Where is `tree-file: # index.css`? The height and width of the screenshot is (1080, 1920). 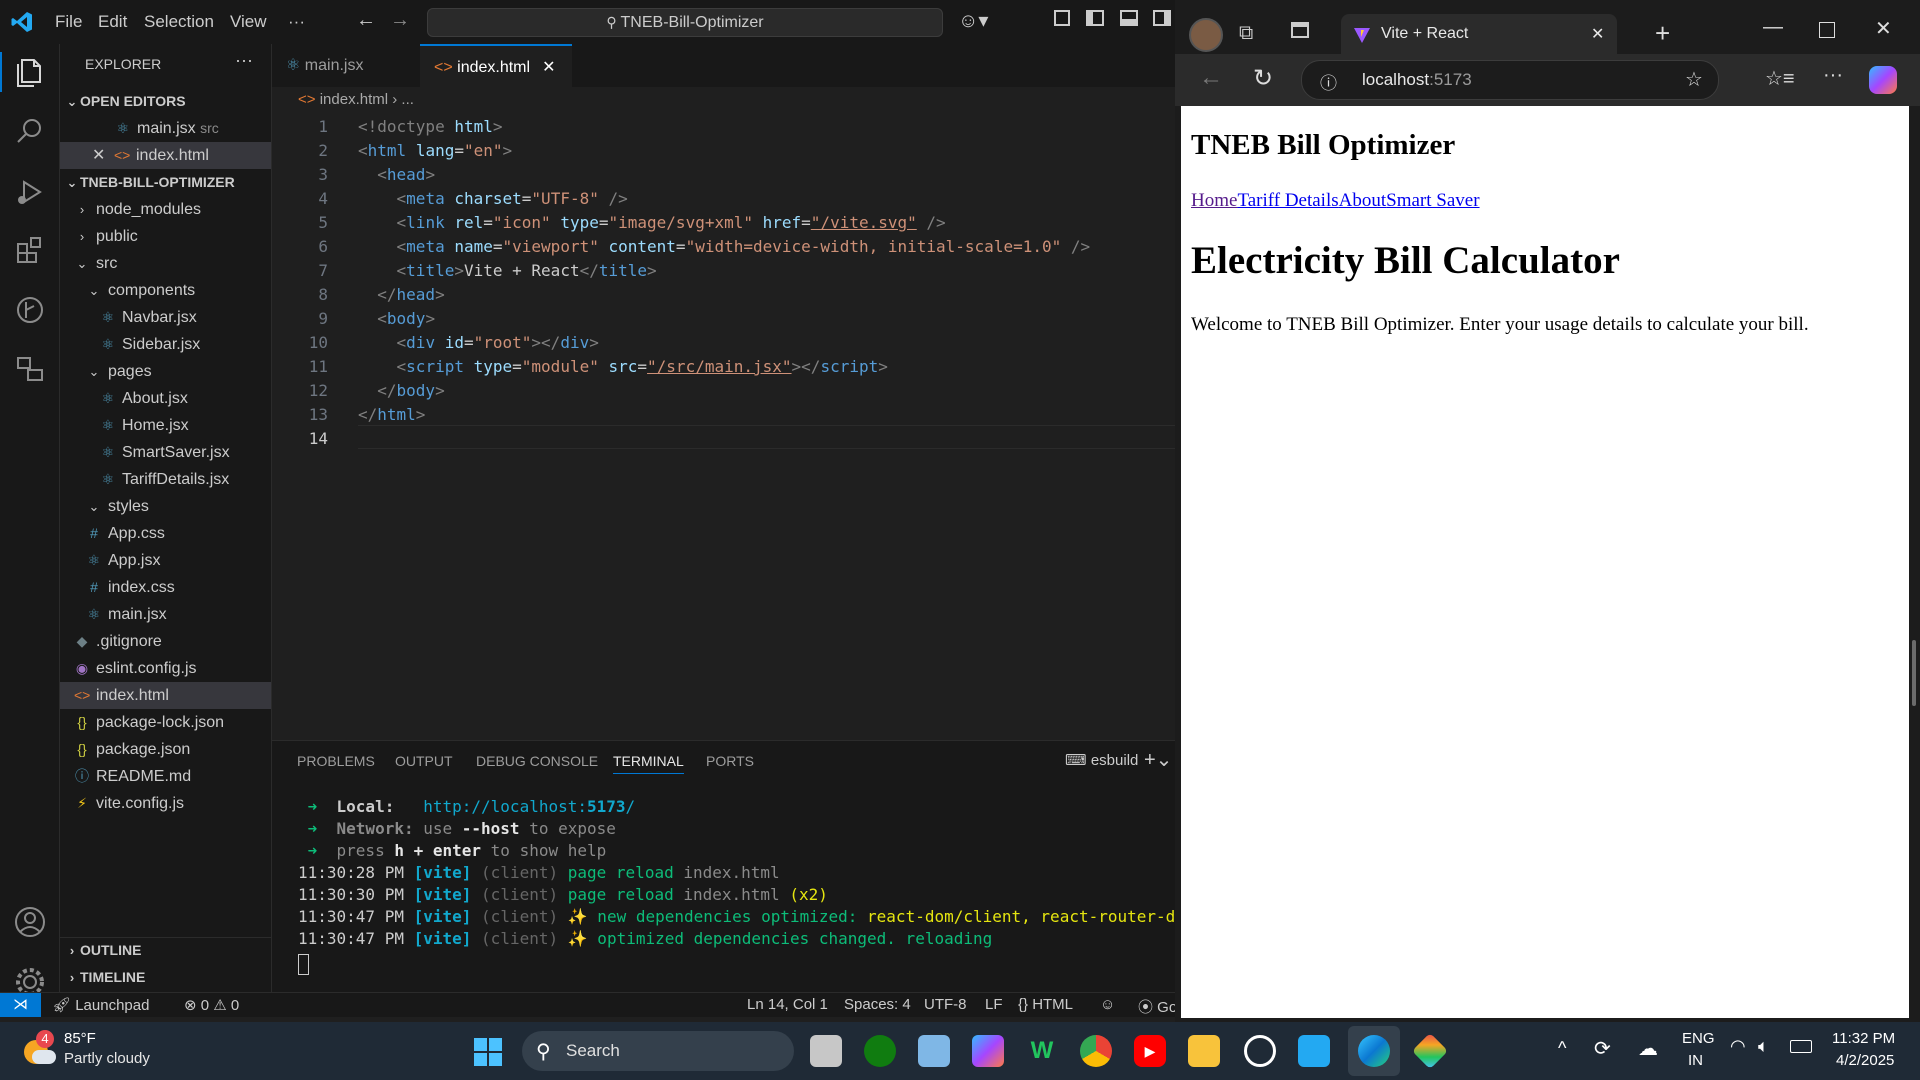
tree-file: # index.css is located at coordinates (165, 587).